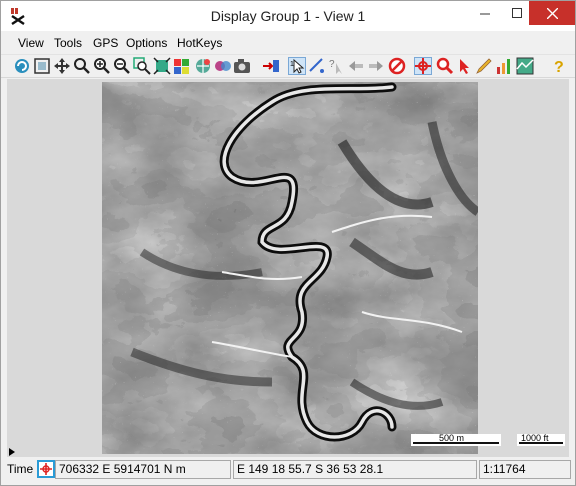 This screenshot has width=576, height=486. Describe the element at coordinates (146, 43) in the screenshot. I see `menu-options: Options` at that location.